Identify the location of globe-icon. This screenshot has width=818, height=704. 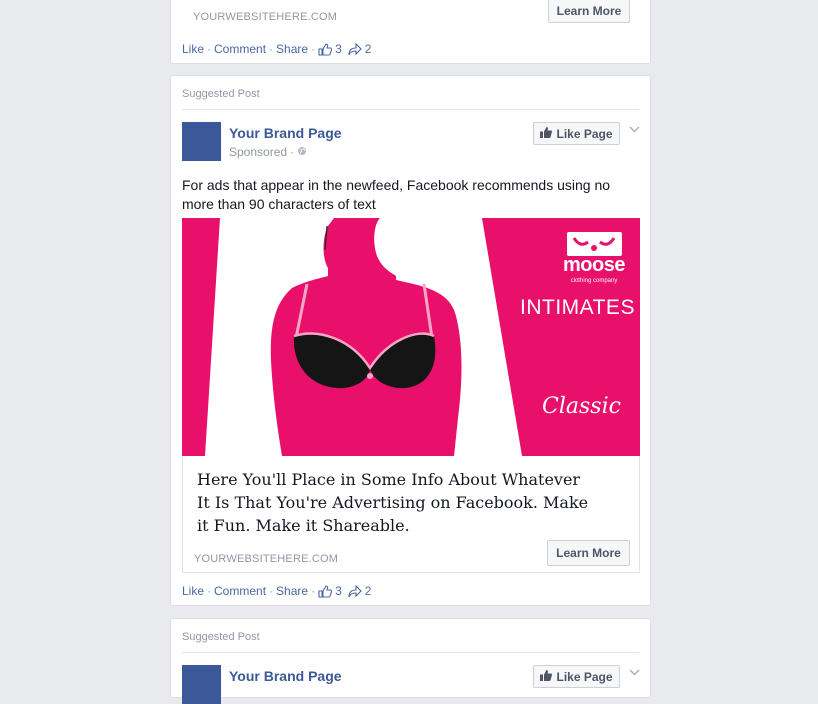
(302, 152).